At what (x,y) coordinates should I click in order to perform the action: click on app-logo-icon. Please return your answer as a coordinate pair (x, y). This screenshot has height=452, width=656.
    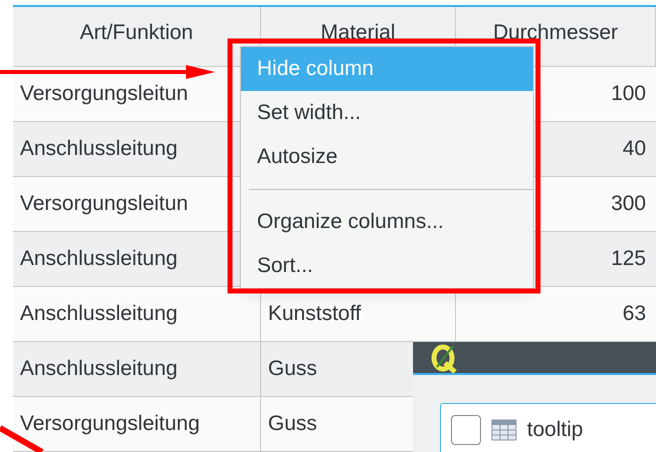
    Looking at the image, I should click on (445, 357).